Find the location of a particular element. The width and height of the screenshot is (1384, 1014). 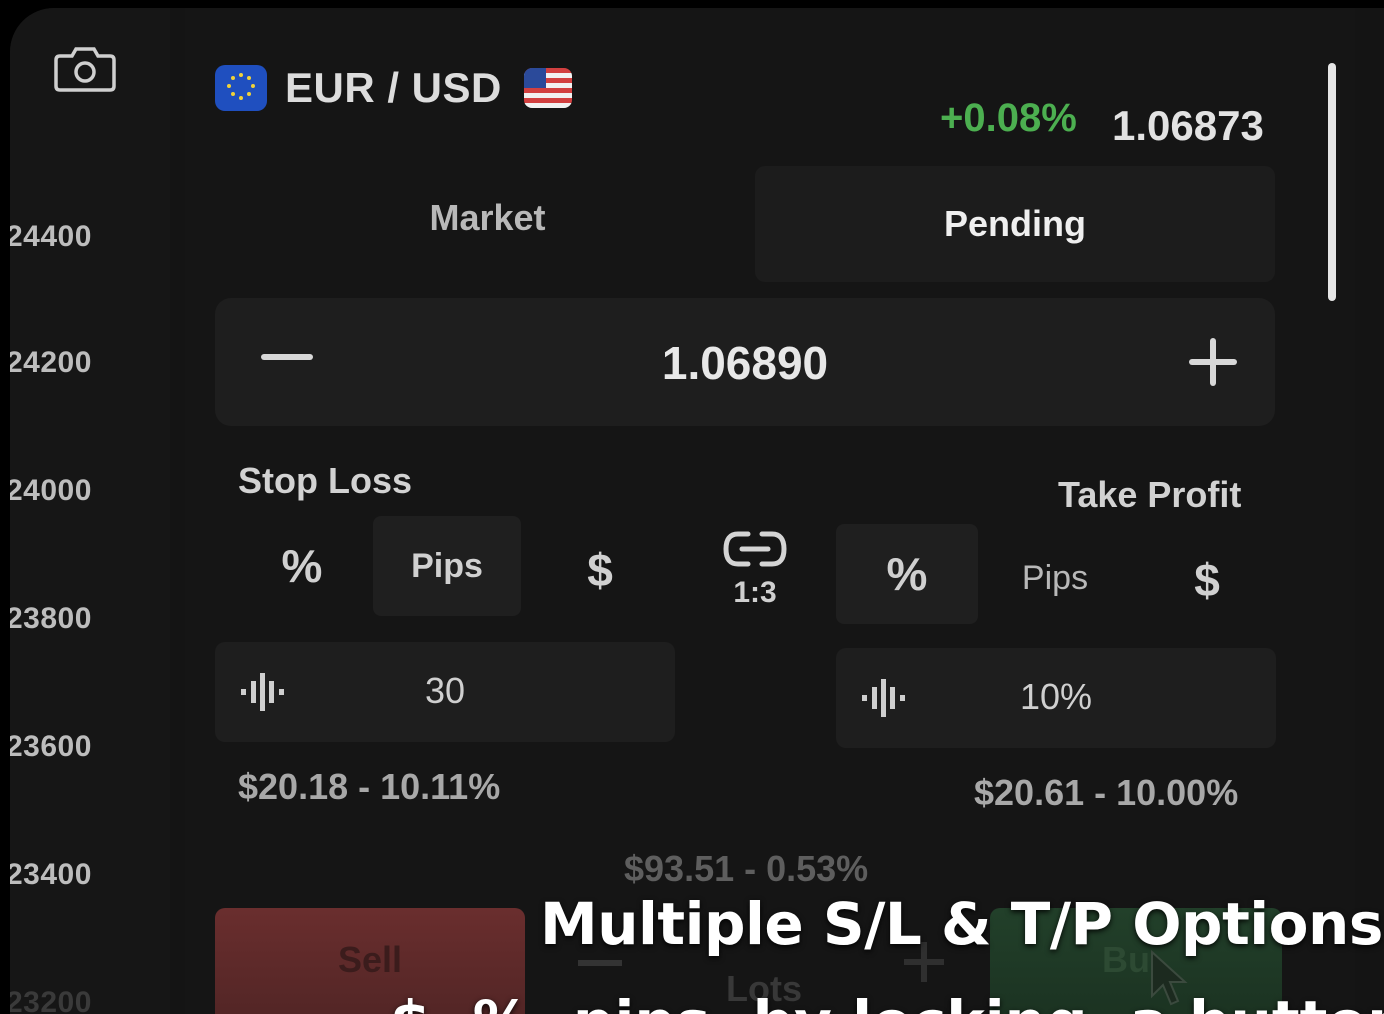

sl-dollar-option: $ is located at coordinates (600, 570).